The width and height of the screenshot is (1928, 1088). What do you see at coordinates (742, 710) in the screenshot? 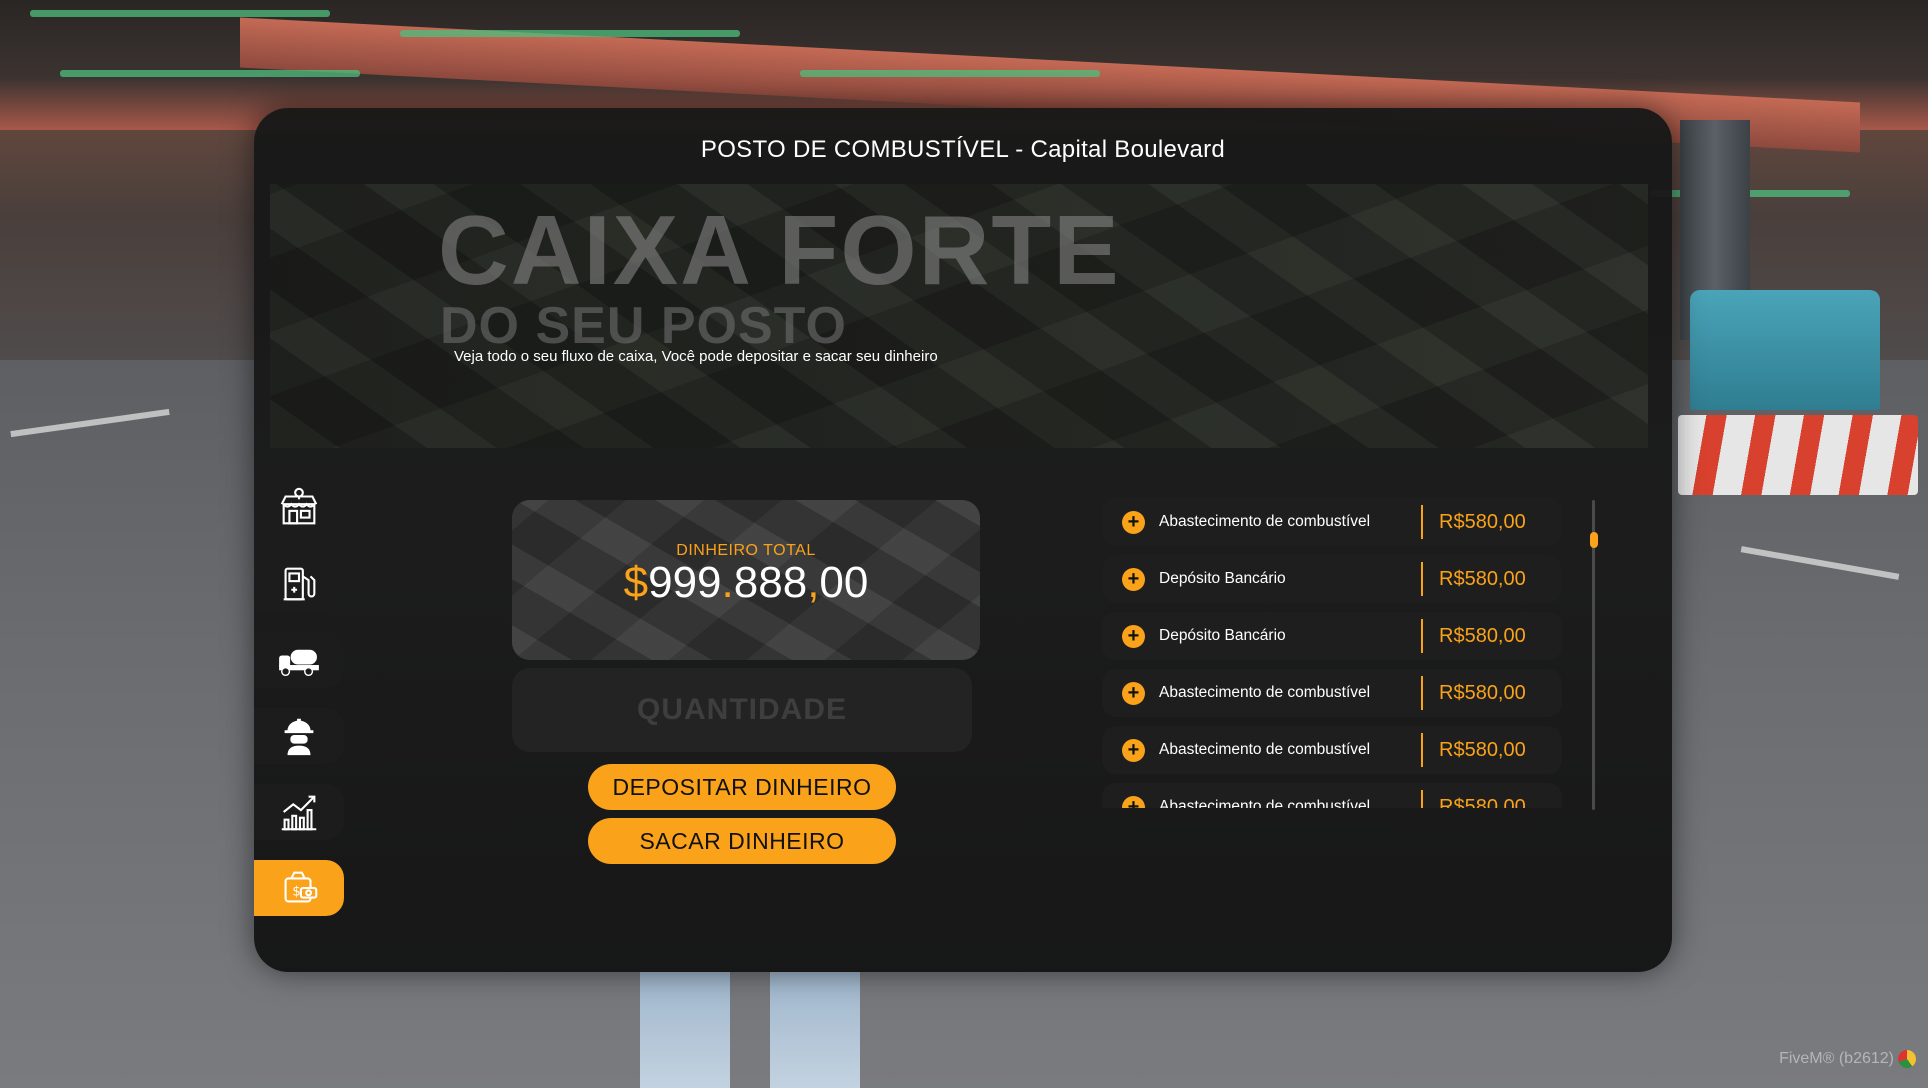
I see `quantity-input` at bounding box center [742, 710].